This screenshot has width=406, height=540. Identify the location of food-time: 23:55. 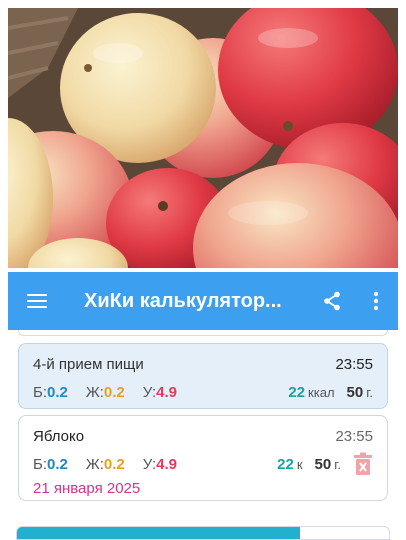
(354, 436).